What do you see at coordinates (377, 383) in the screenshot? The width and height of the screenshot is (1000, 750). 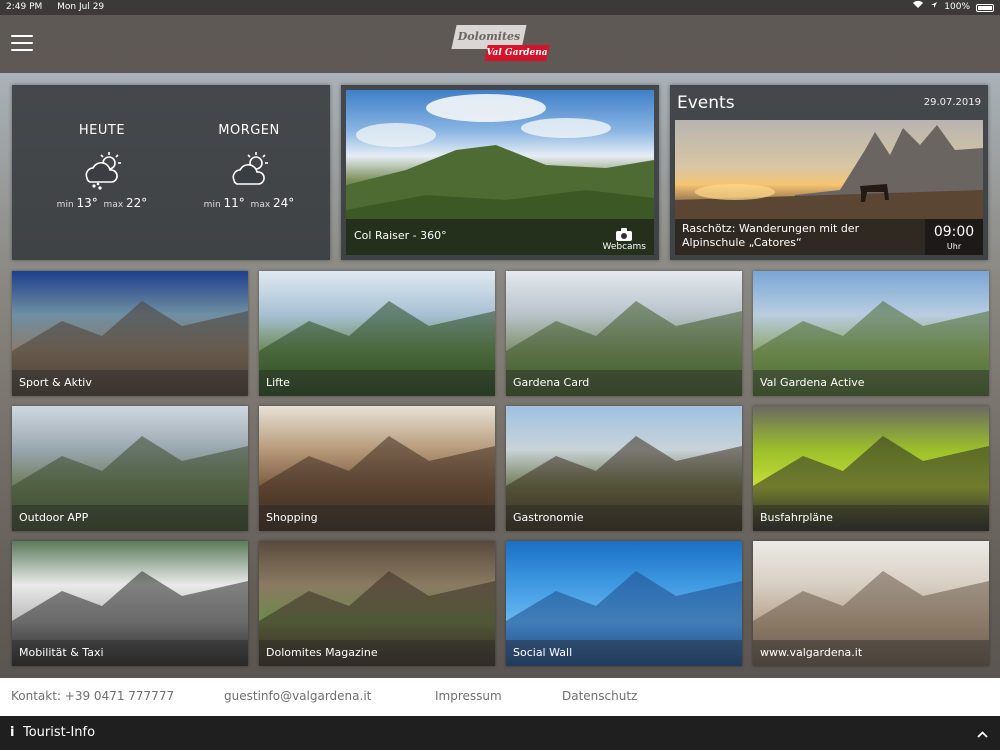 I see `tile-label: Lifte` at bounding box center [377, 383].